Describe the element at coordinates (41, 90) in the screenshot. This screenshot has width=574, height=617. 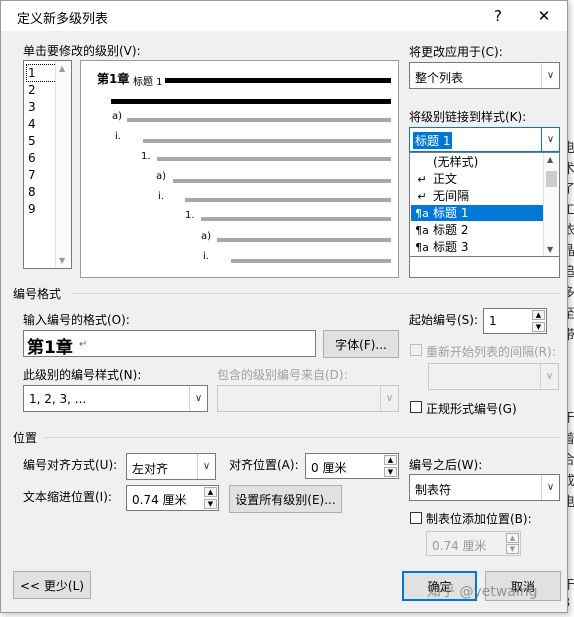
I see `level-item: 2` at that location.